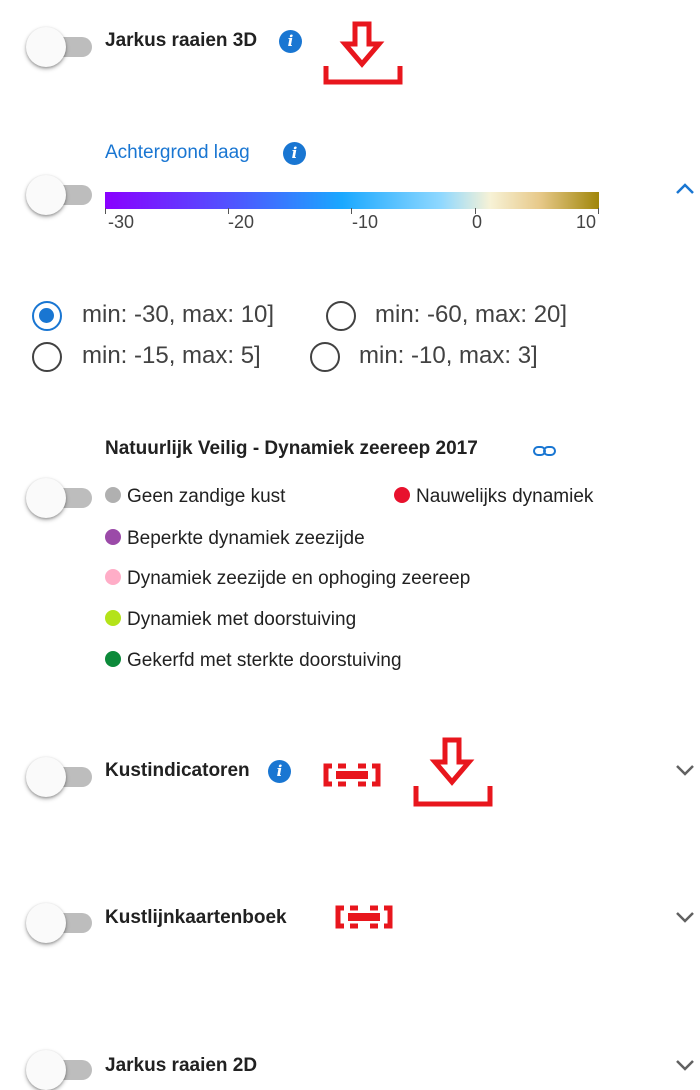 This screenshot has height=1090, width=700. Describe the element at coordinates (196, 917) in the screenshot. I see `layer-title-kustlijnkaartenboek: Kustlijnkaartenboek` at that location.